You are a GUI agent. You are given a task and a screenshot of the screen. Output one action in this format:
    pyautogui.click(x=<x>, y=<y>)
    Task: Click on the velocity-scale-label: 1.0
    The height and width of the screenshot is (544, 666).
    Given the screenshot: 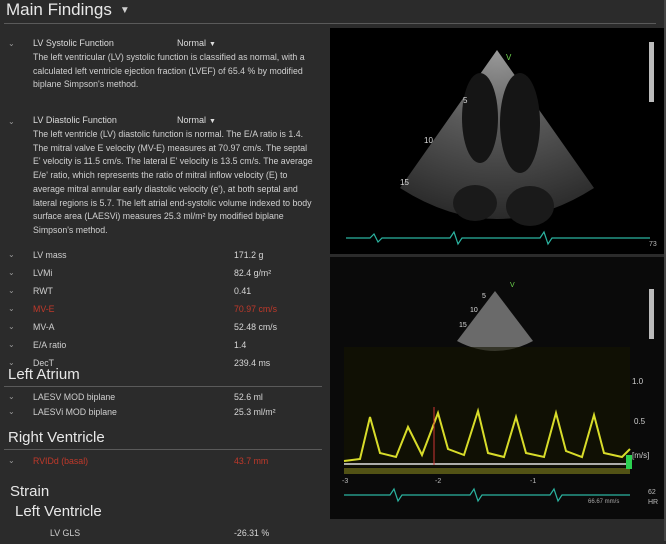 What is the action you would take?
    pyautogui.click(x=638, y=381)
    